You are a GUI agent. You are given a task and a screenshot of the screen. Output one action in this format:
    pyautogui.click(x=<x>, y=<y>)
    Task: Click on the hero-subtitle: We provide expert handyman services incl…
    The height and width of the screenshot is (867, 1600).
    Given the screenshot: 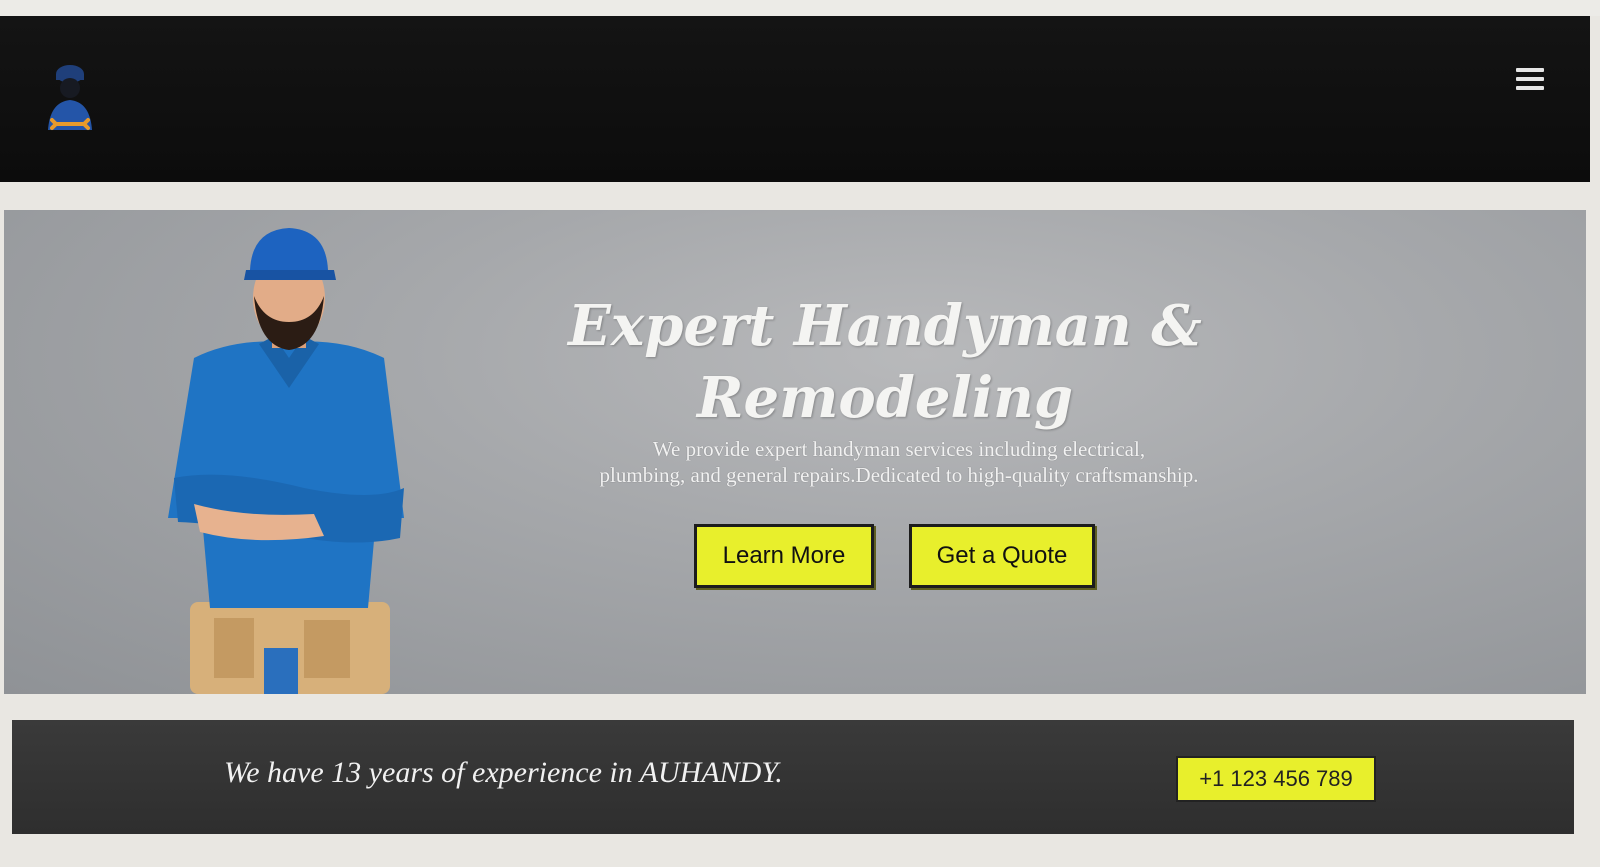 What is the action you would take?
    pyautogui.click(x=899, y=462)
    